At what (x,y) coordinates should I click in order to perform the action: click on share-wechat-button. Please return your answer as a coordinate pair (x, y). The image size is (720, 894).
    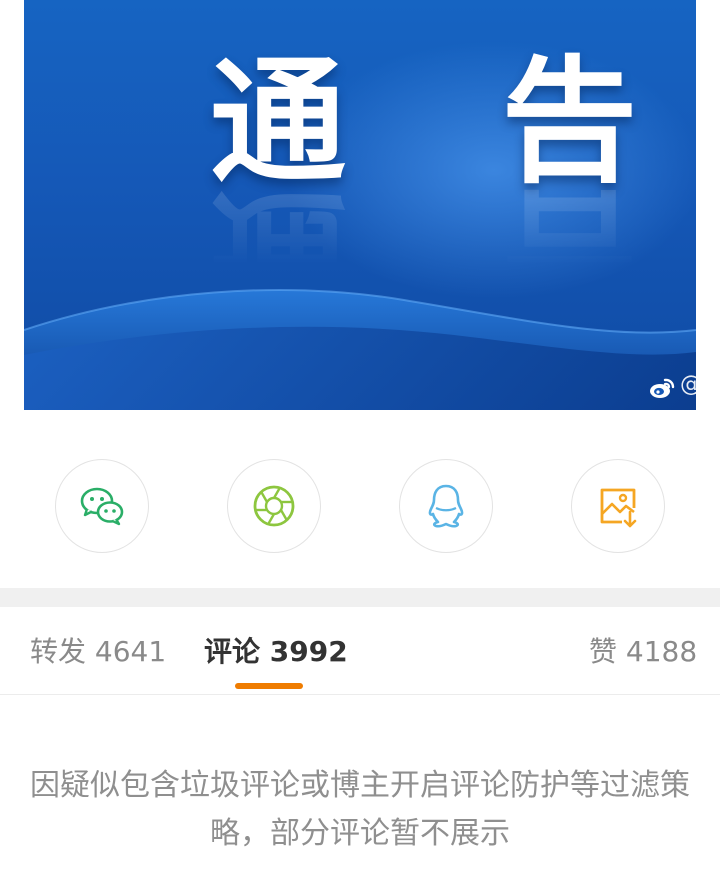
    Looking at the image, I should click on (102, 506).